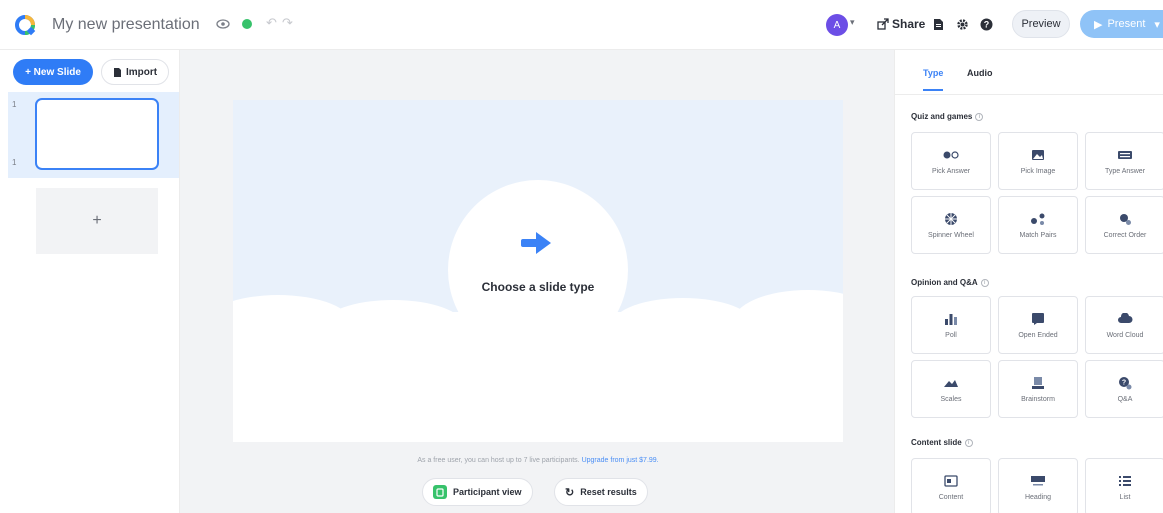 This screenshot has width=1163, height=513. What do you see at coordinates (951, 383) in the screenshot?
I see `scales-icon` at bounding box center [951, 383].